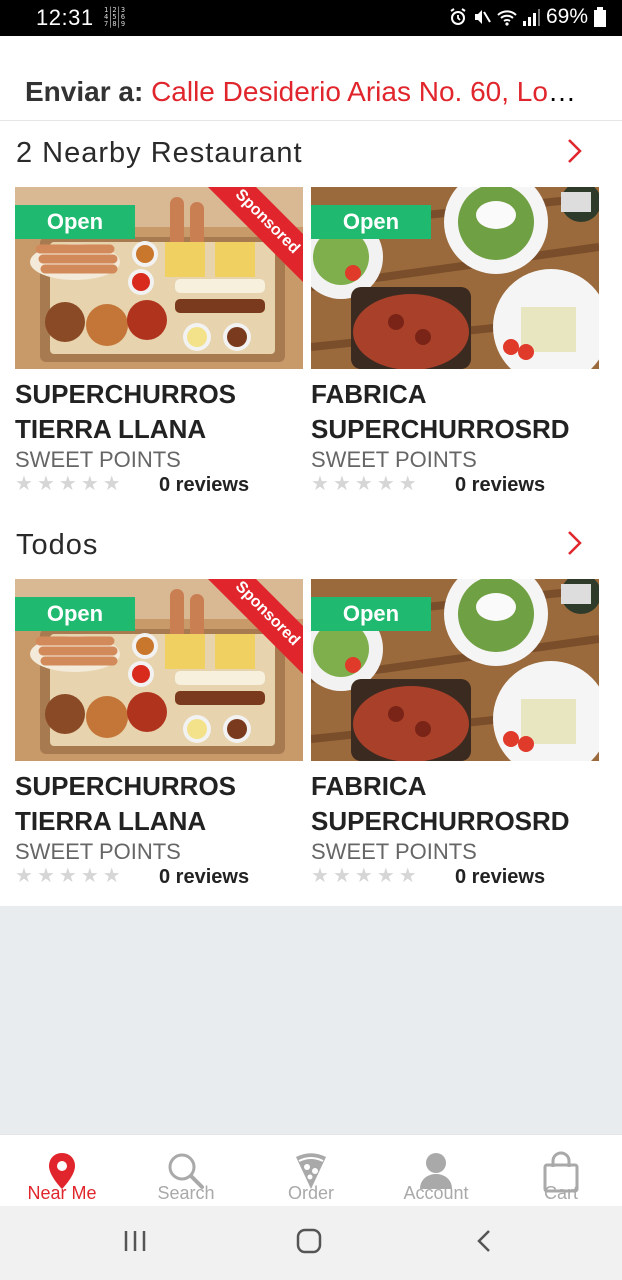  Describe the element at coordinates (62, 1171) in the screenshot. I see `tab-near-me: Near Me` at that location.